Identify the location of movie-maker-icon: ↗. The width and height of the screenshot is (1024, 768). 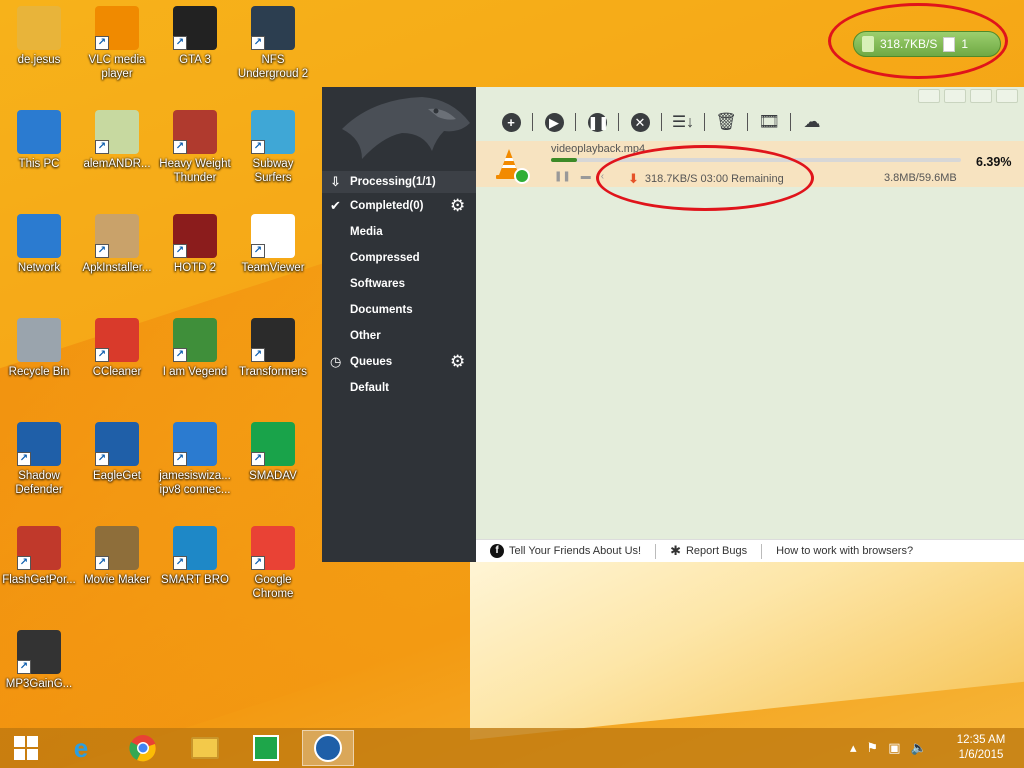
(117, 548).